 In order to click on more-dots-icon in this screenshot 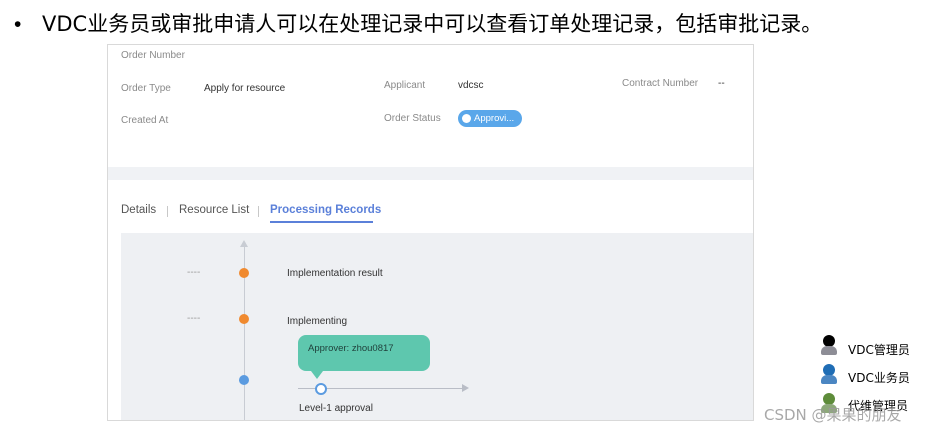, I will do `click(466, 118)`.